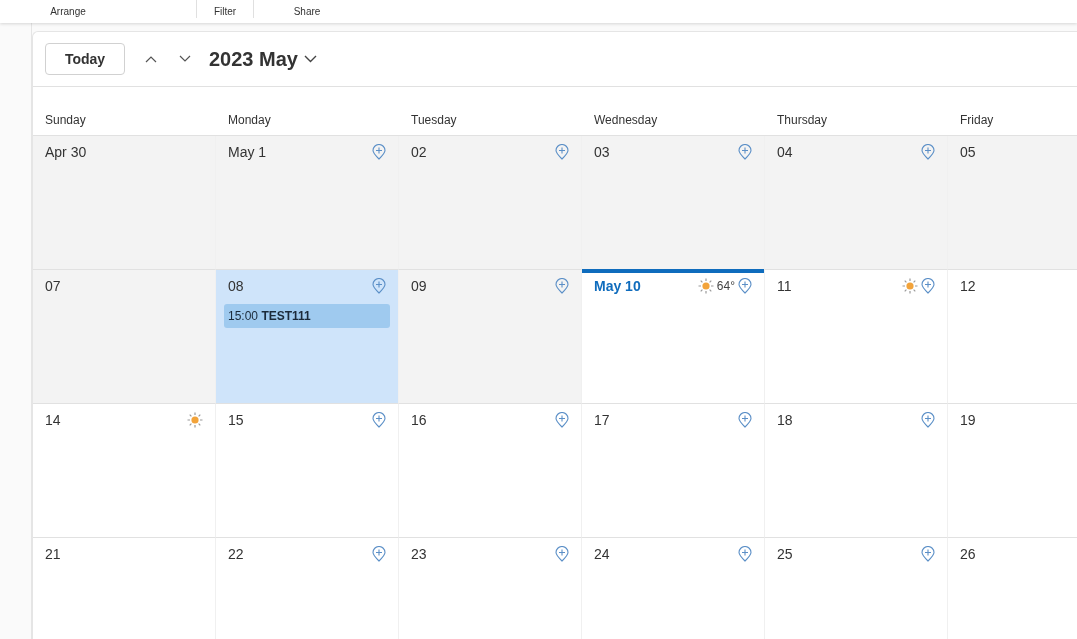 The image size is (1077, 639). What do you see at coordinates (419, 554) in the screenshot?
I see `day-number: 23` at bounding box center [419, 554].